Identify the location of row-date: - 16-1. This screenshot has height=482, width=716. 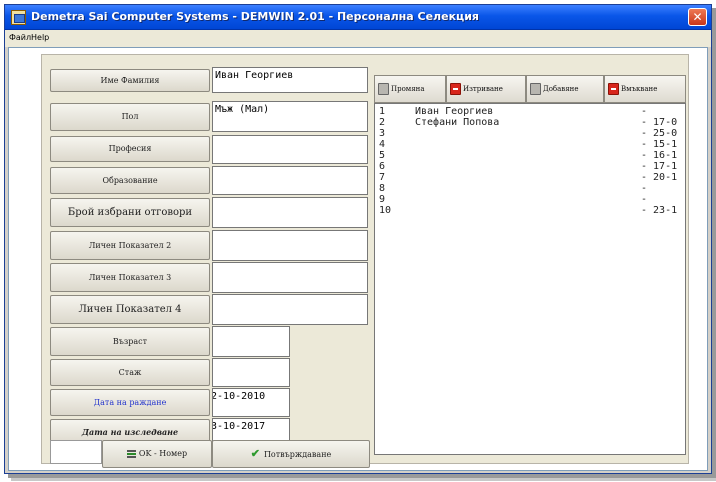
(659, 155).